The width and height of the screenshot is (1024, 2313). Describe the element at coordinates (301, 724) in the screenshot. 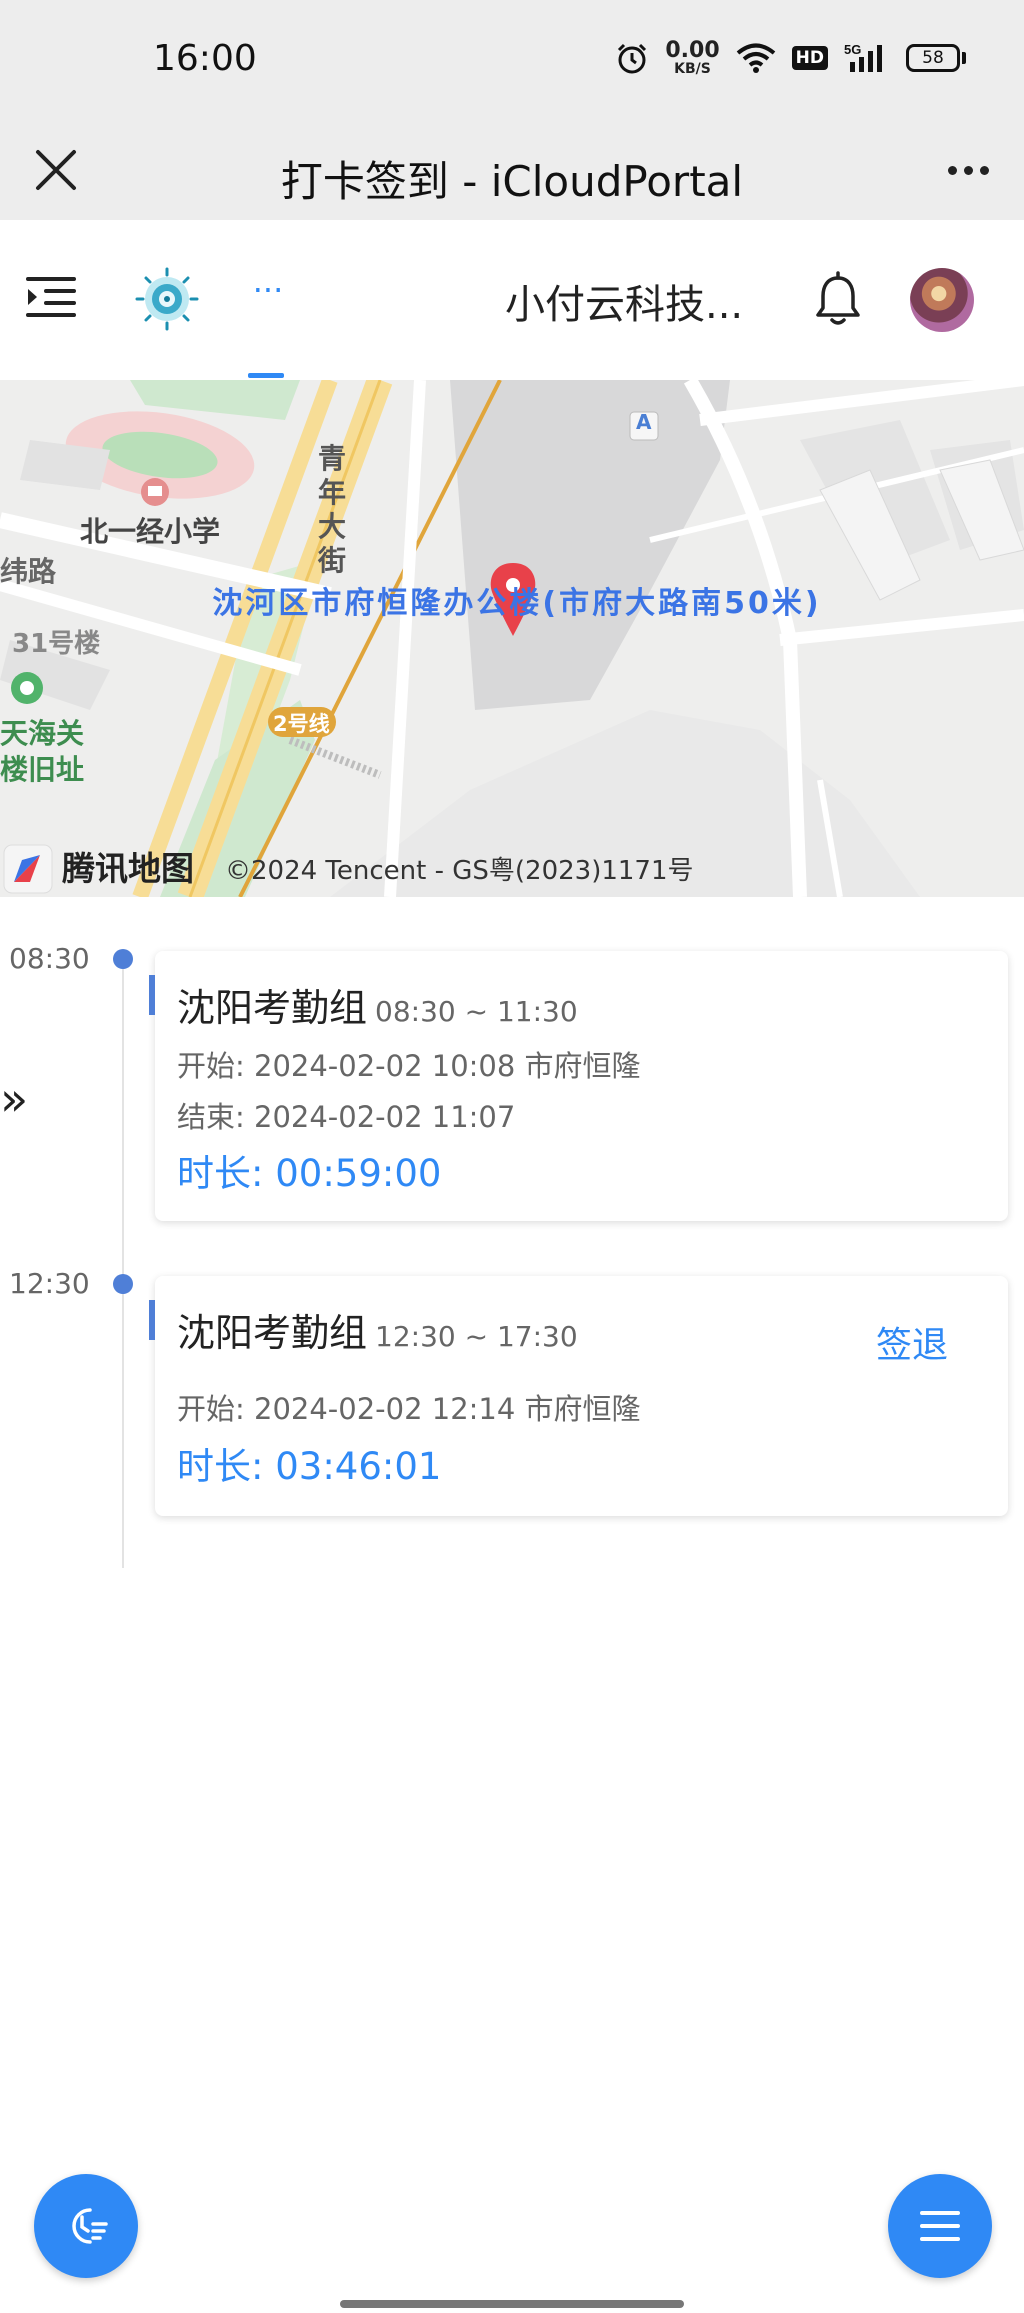

I see `map-label-metro: 2号线` at that location.